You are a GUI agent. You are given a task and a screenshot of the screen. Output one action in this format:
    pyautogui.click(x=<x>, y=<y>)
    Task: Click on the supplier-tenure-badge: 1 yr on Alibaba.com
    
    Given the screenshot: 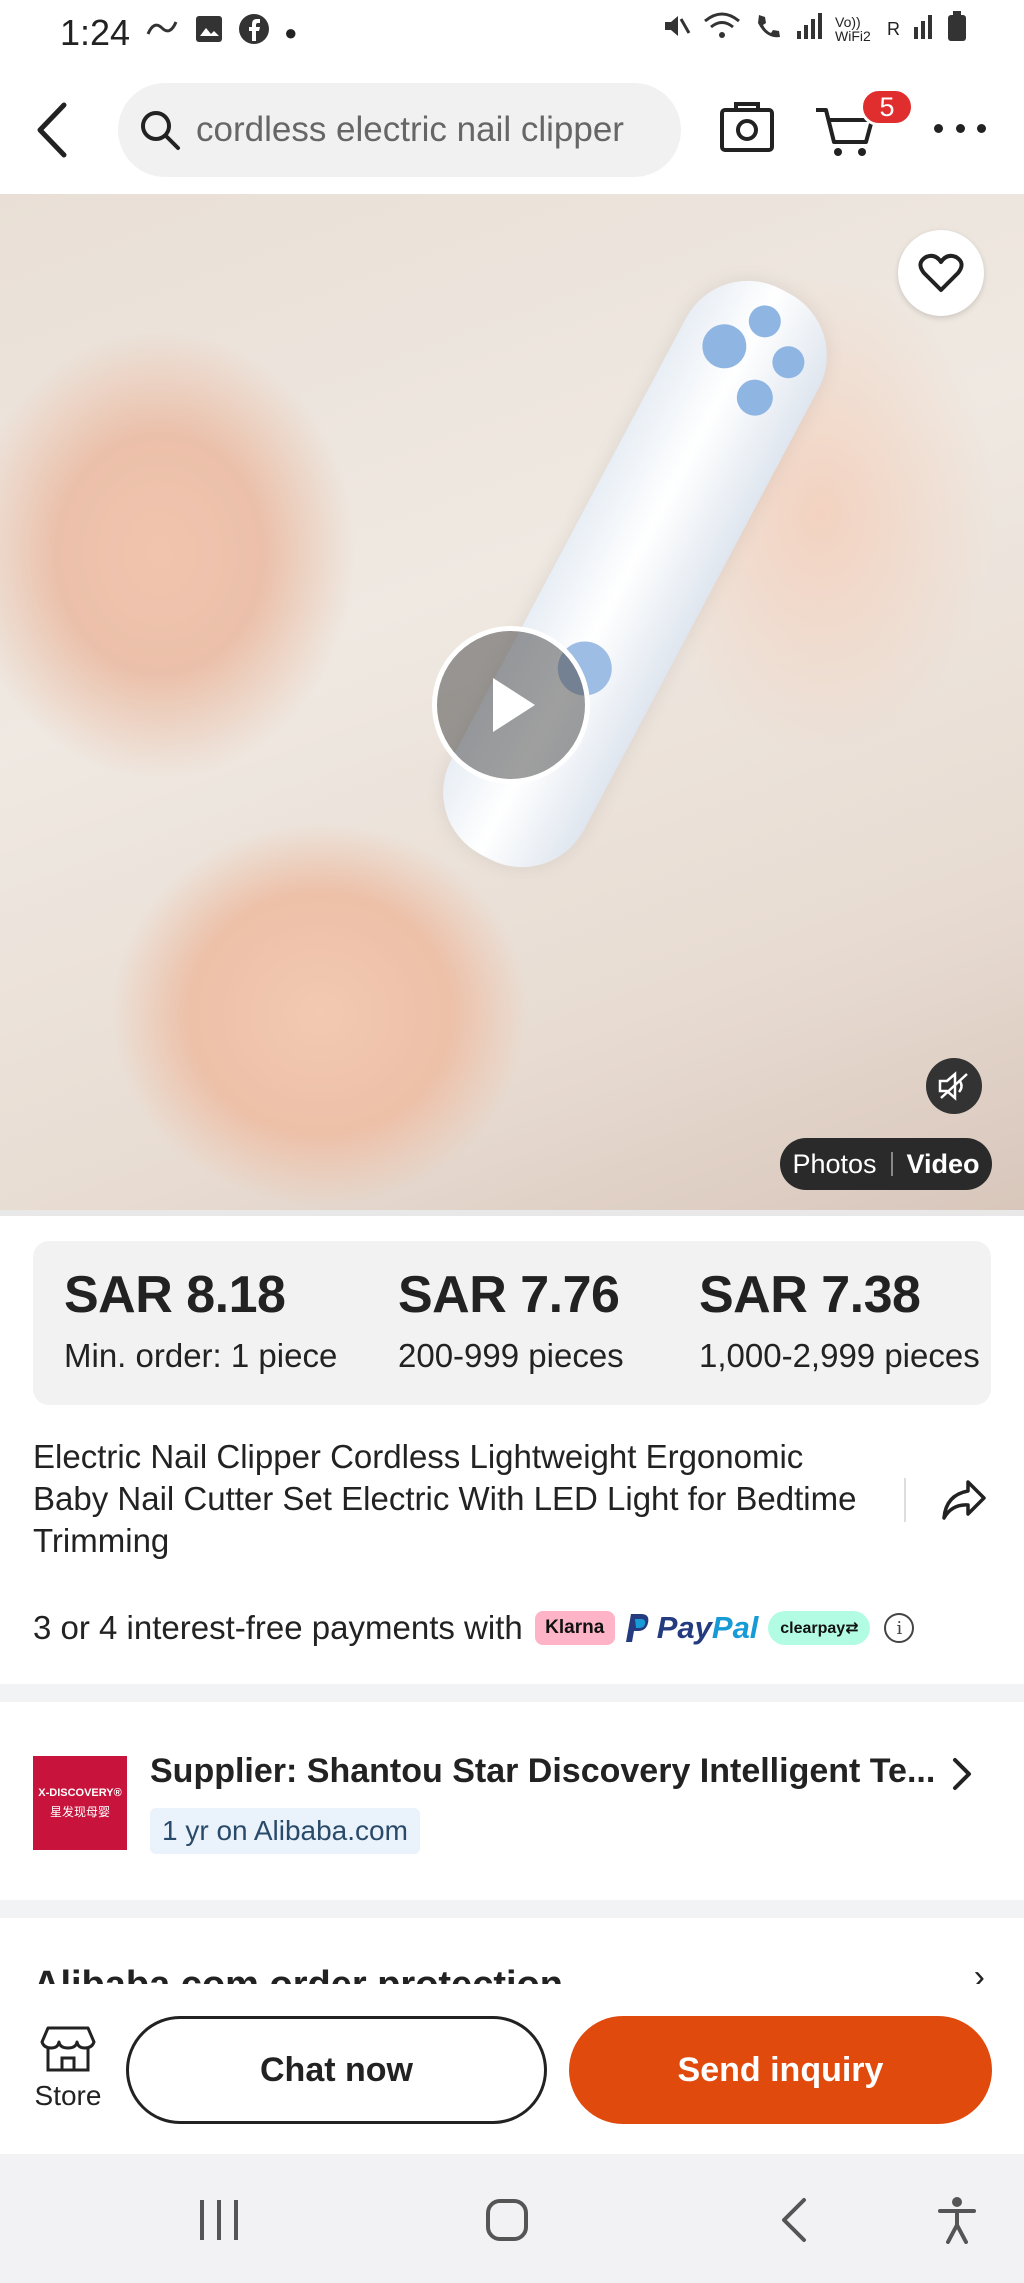 What is the action you would take?
    pyautogui.click(x=285, y=1831)
    